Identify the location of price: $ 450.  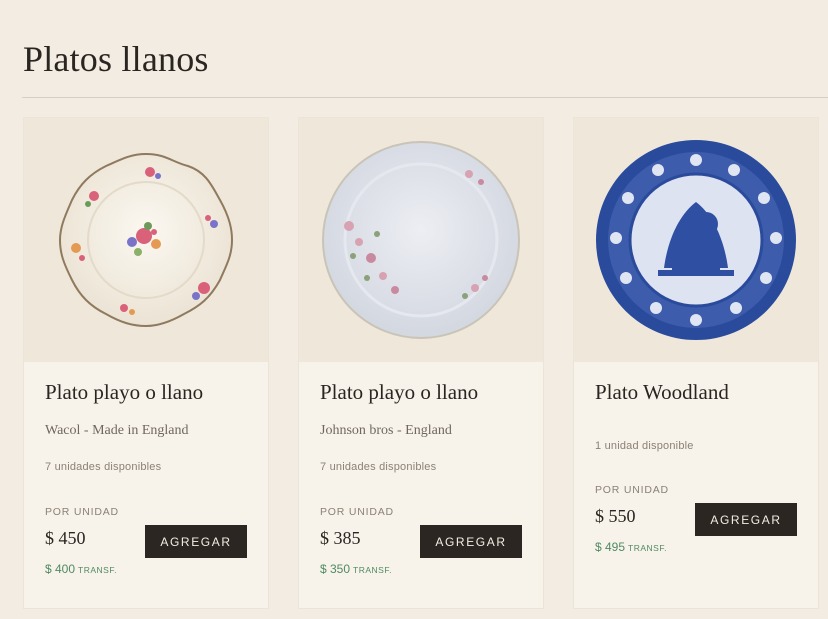
(65, 538).